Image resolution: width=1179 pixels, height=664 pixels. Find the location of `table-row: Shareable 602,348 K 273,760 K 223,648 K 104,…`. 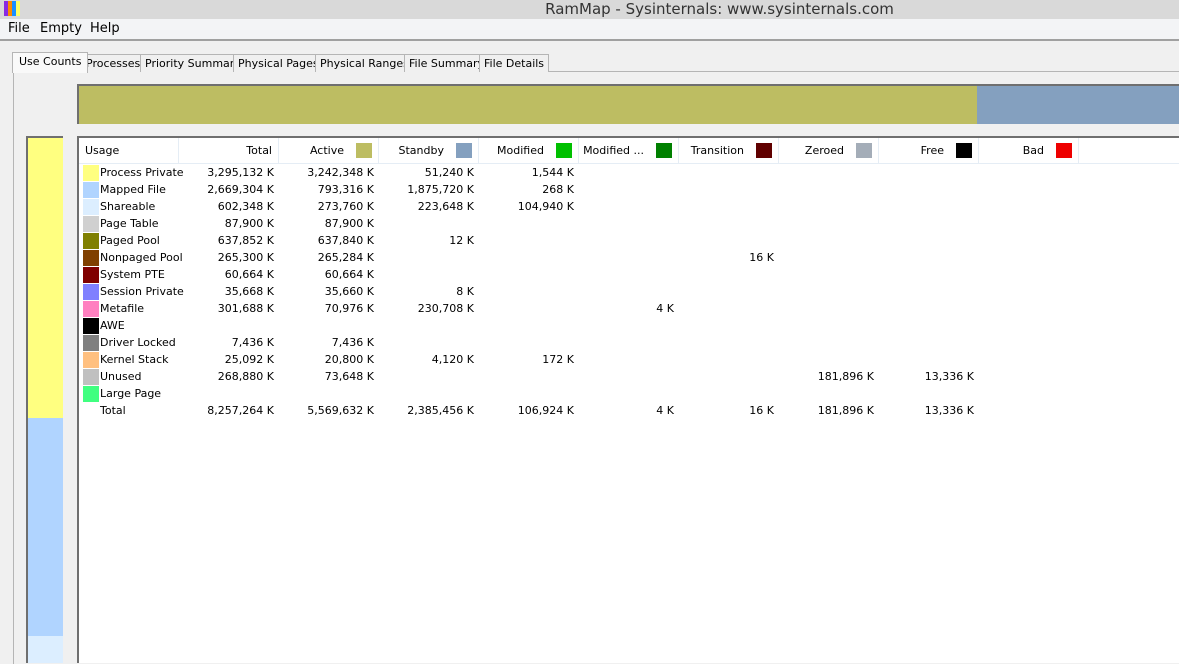

table-row: Shareable 602,348 K 273,760 K 223,648 K 104,… is located at coordinates (629, 206).